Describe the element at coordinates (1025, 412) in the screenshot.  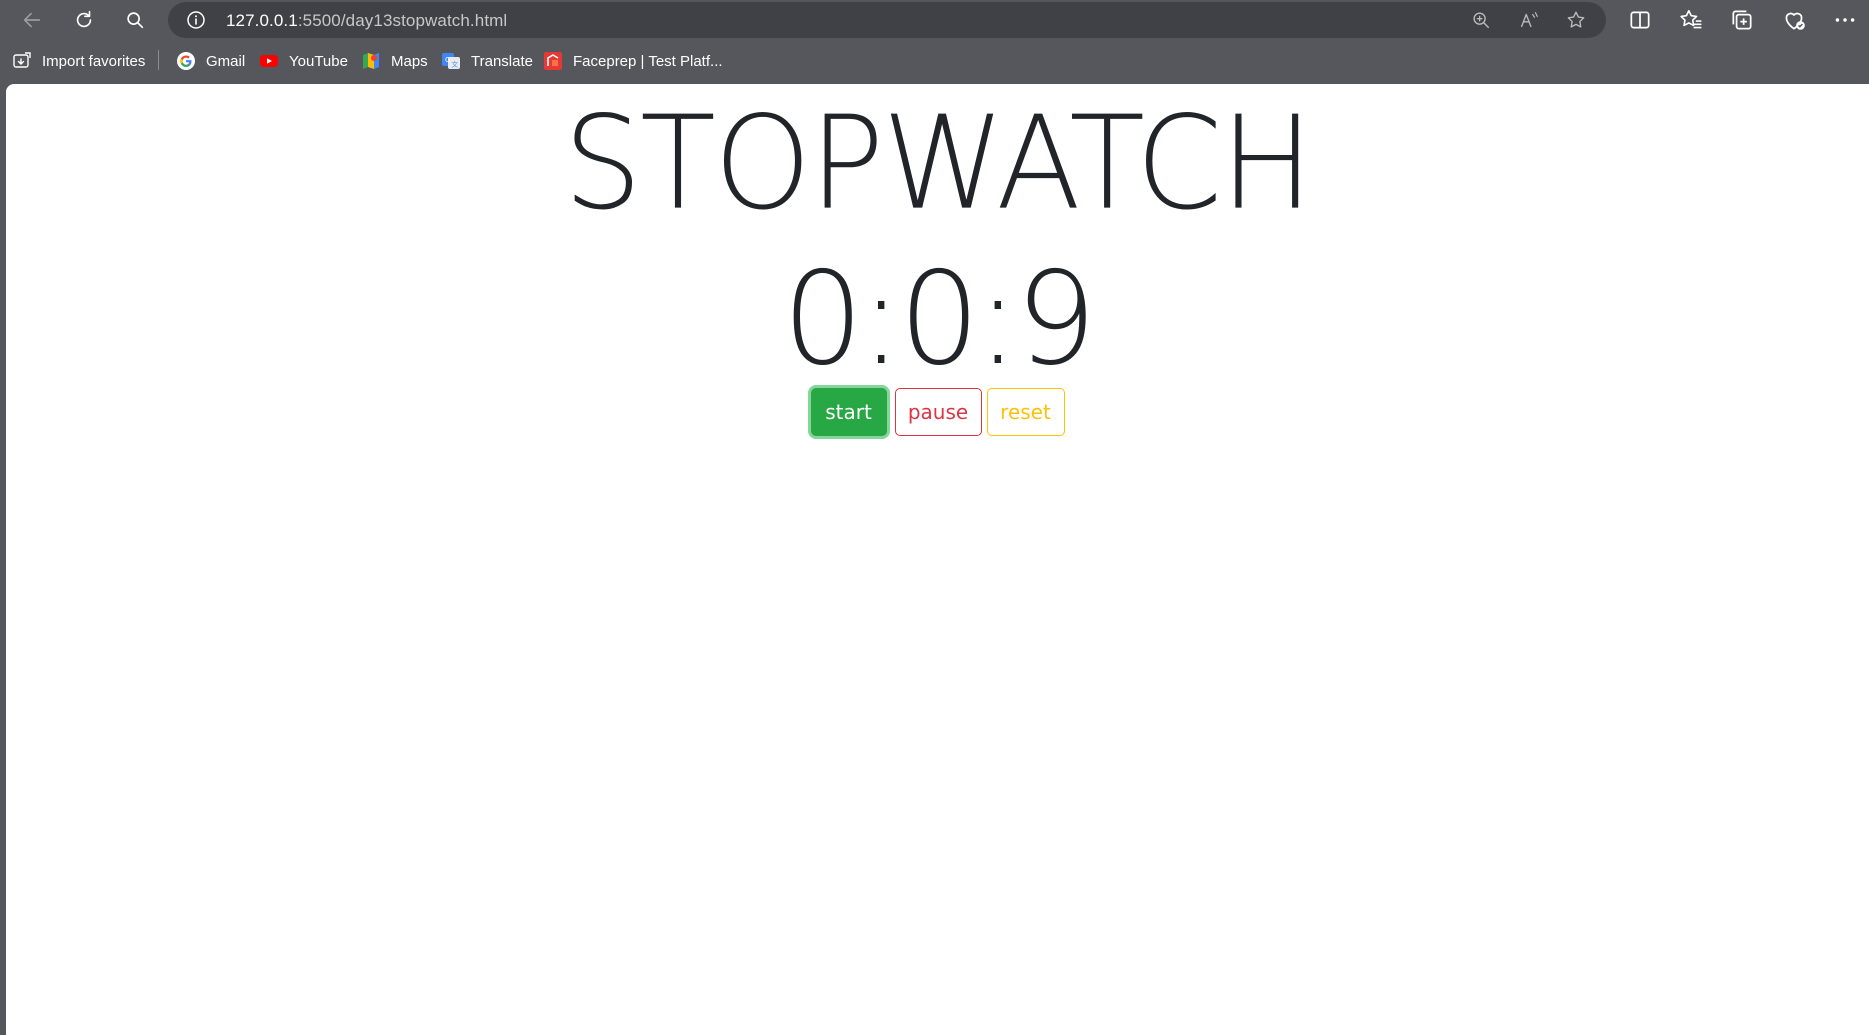
I see `reset-button: reset` at that location.